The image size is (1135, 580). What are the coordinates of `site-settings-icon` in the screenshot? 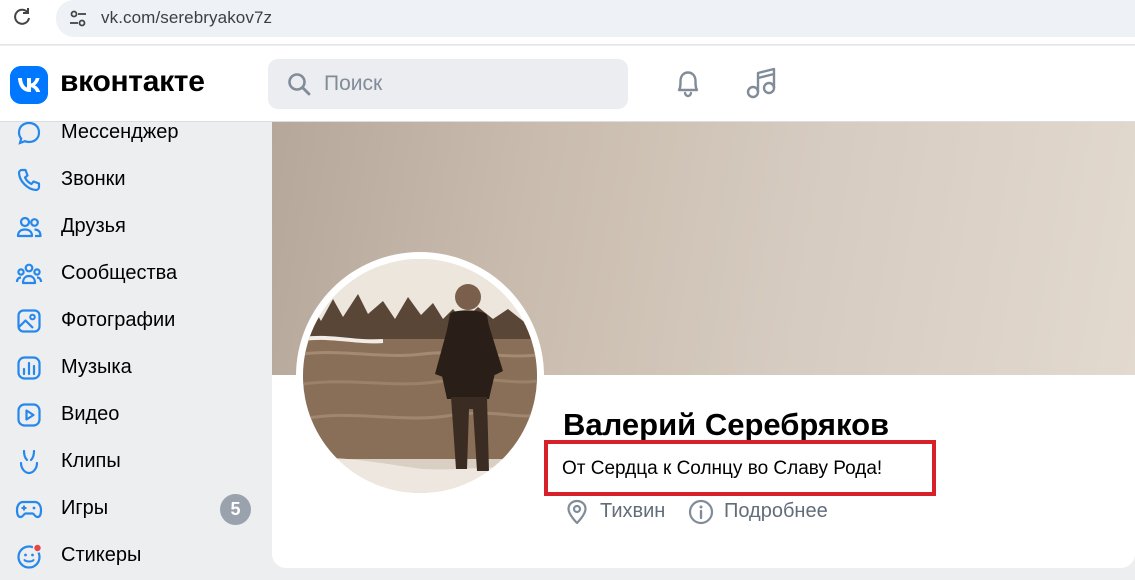 It's located at (78, 19).